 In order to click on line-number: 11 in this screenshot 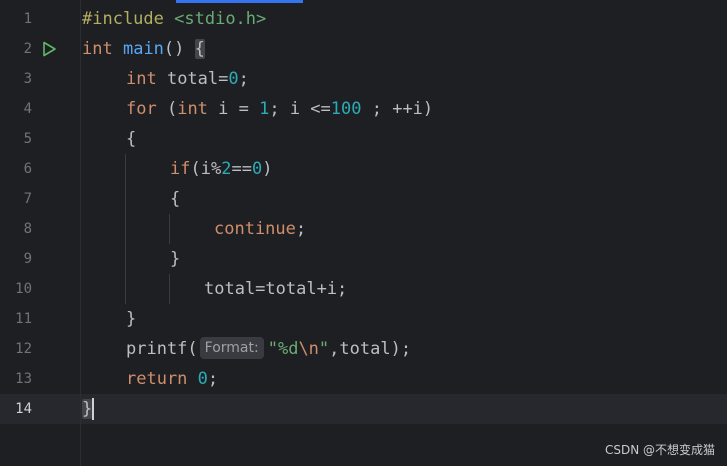, I will do `click(23, 319)`.